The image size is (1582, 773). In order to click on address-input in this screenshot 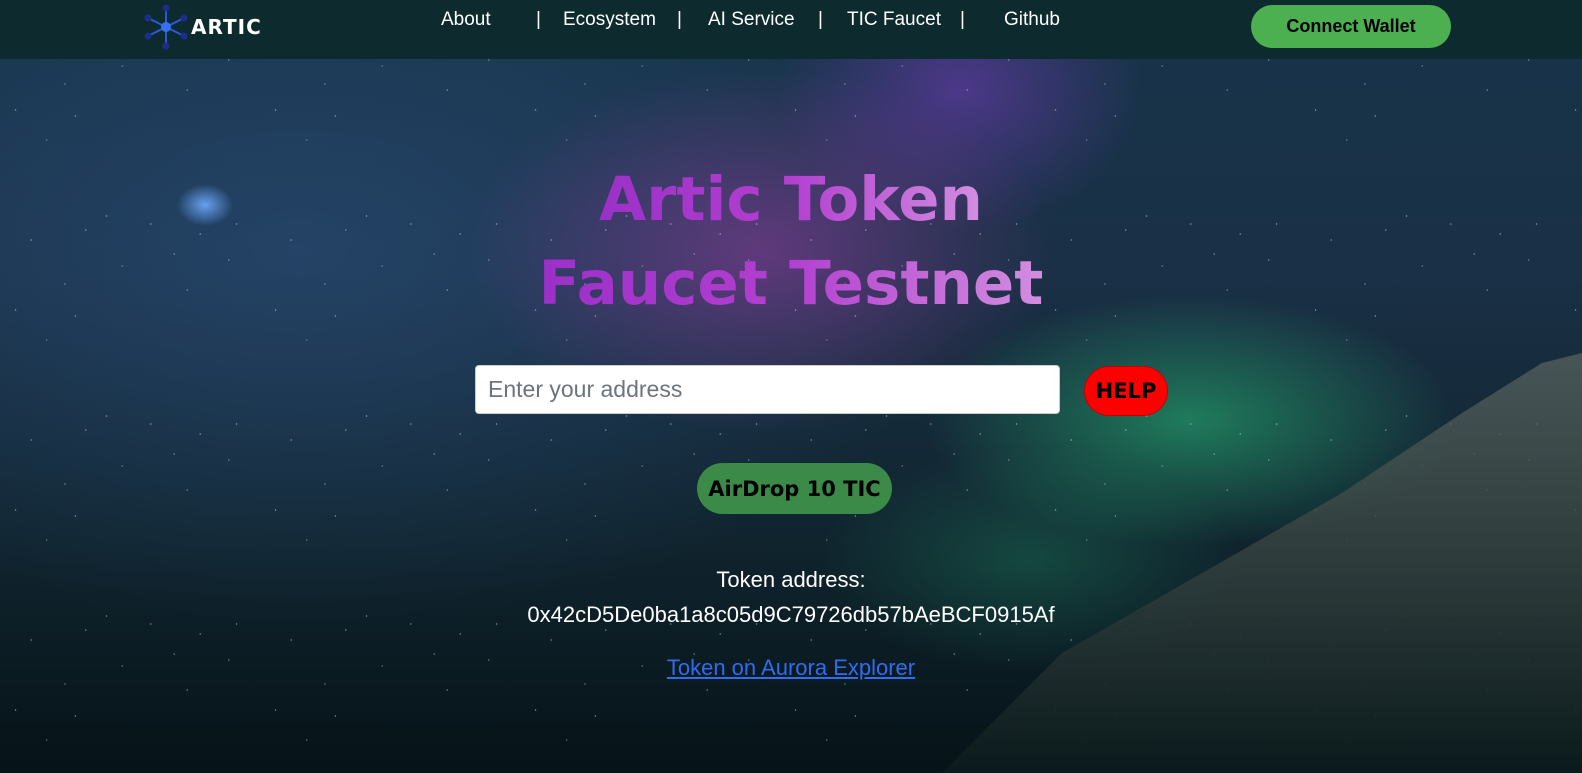, I will do `click(767, 389)`.